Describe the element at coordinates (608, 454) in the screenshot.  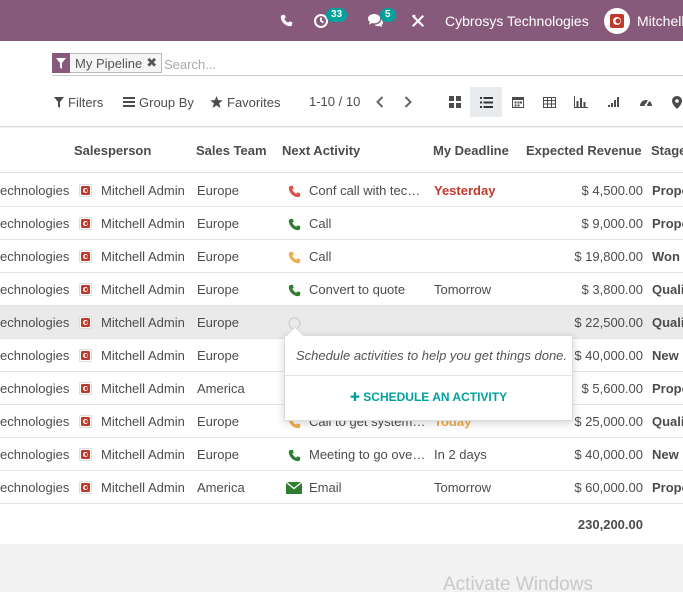
I see `expected-revenue-cell: $ 40,000.00` at that location.